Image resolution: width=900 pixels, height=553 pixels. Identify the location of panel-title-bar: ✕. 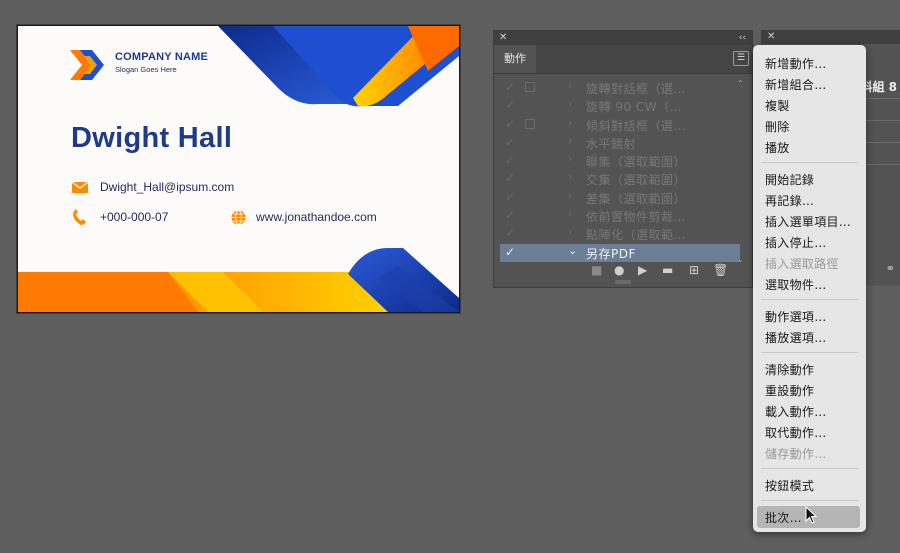
(831, 37).